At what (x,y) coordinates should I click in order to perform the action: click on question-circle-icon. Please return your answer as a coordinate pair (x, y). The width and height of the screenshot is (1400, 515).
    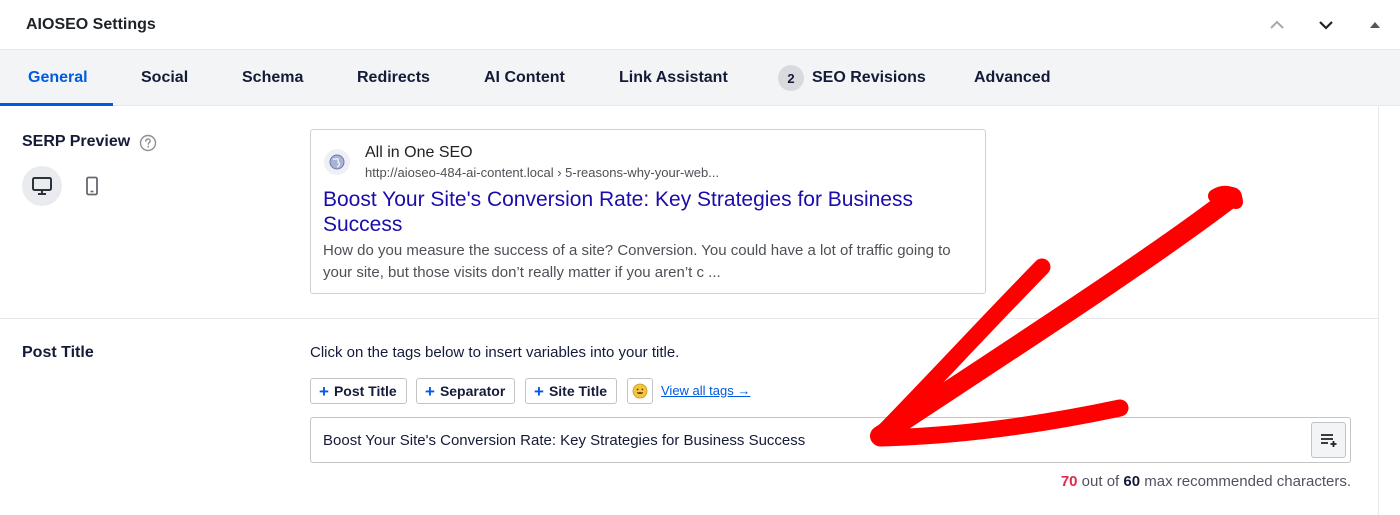
    Looking at the image, I should click on (148, 143).